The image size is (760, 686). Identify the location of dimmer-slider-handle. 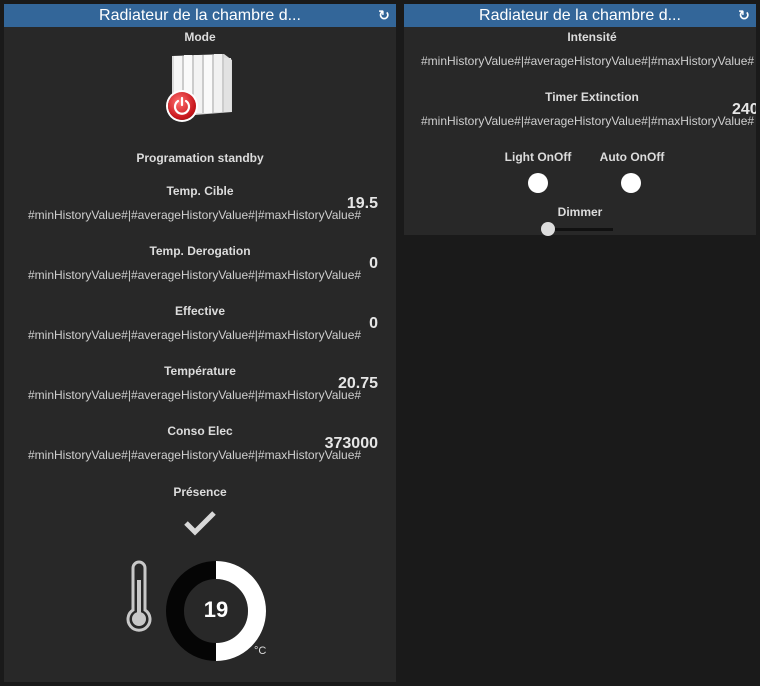
(548, 229).